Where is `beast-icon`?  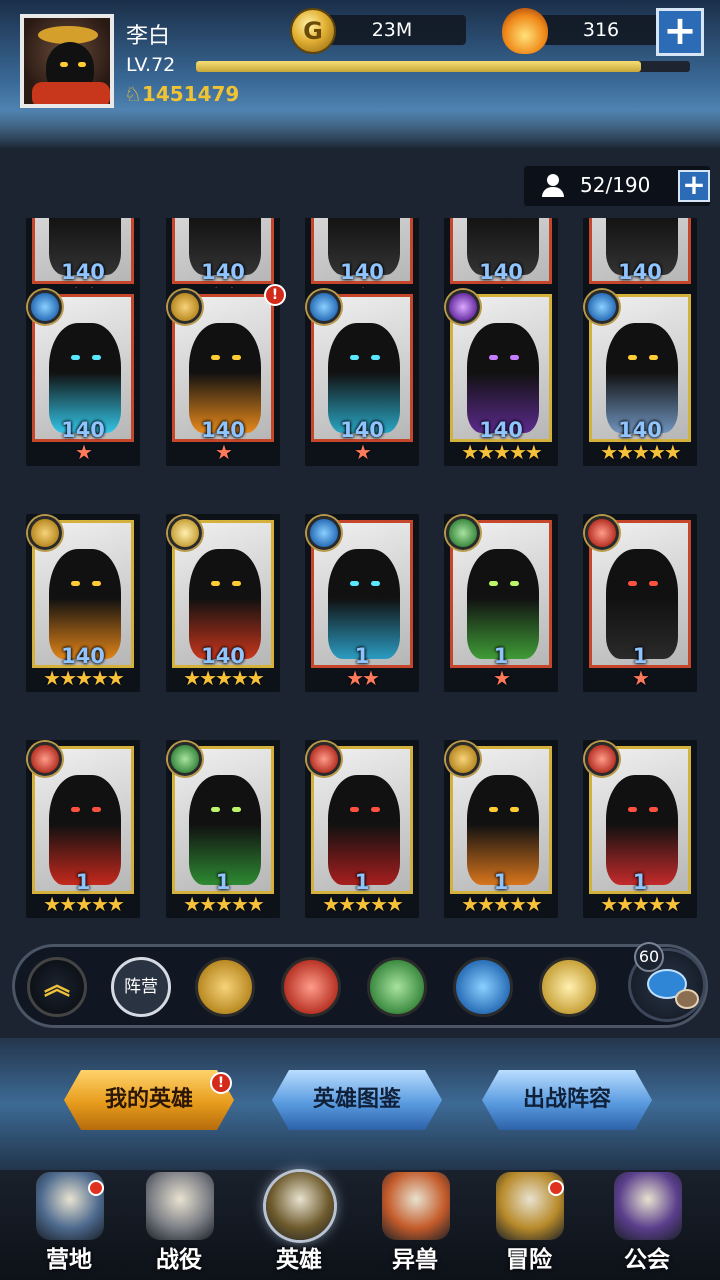
beast-icon is located at coordinates (416, 1206).